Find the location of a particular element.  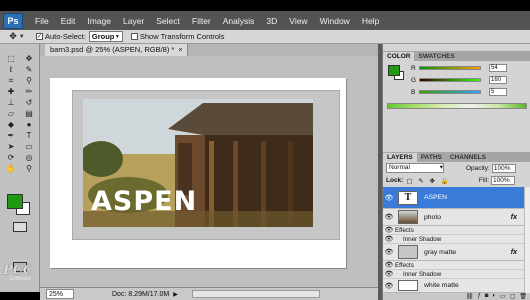

tab-color: COLOR is located at coordinates (399, 56).